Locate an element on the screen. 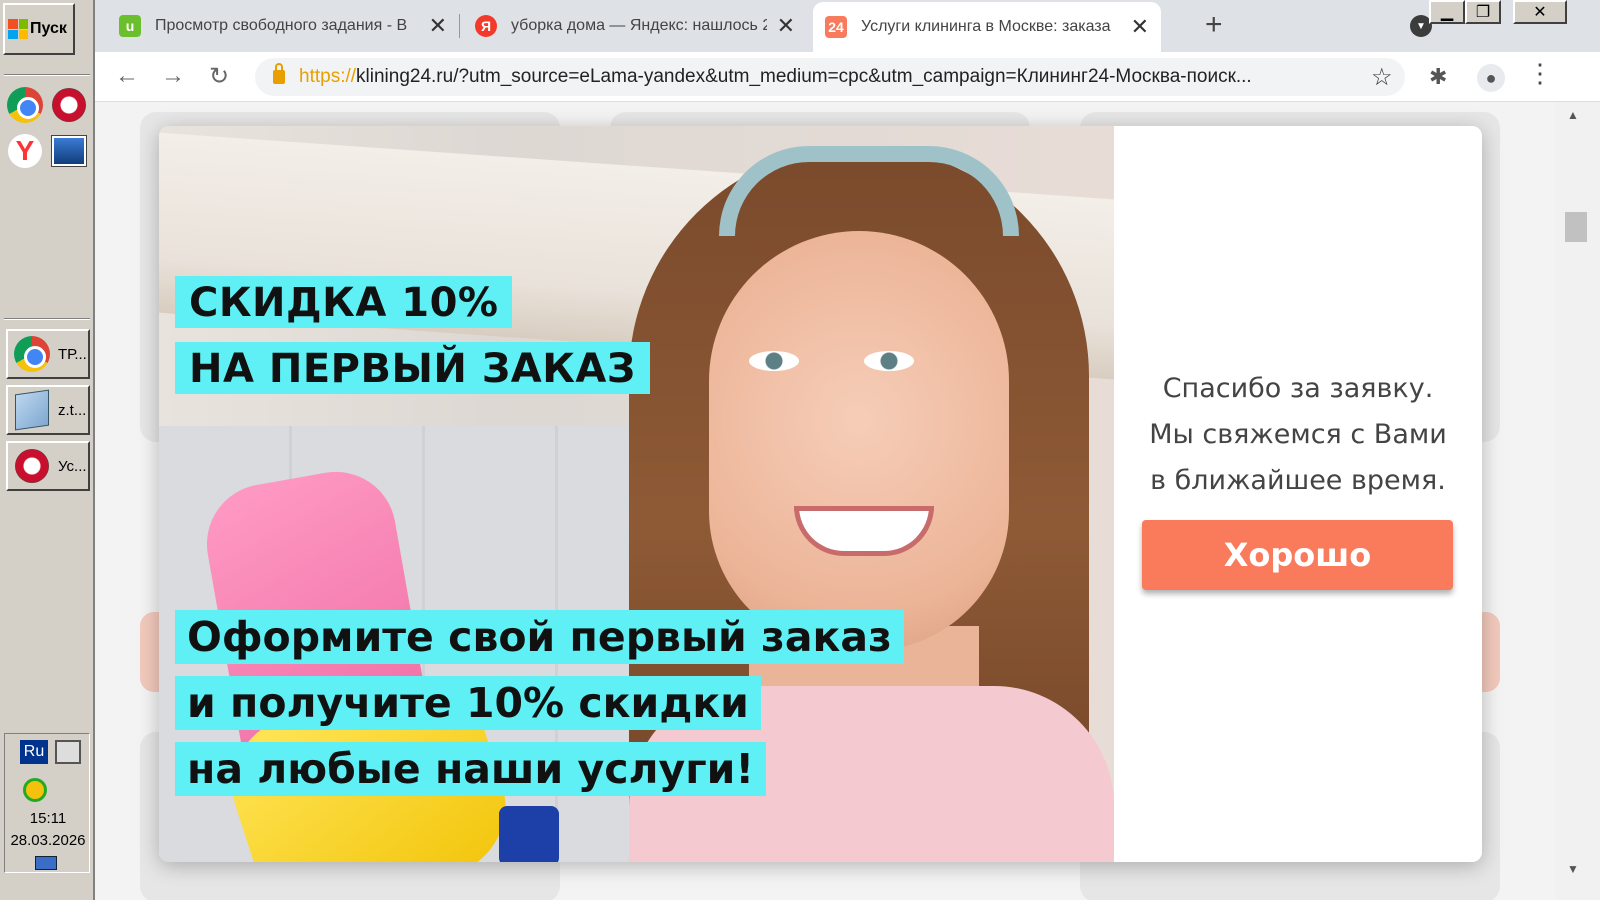  browser-menu-icon: ⋮ is located at coordinates (1540, 73).